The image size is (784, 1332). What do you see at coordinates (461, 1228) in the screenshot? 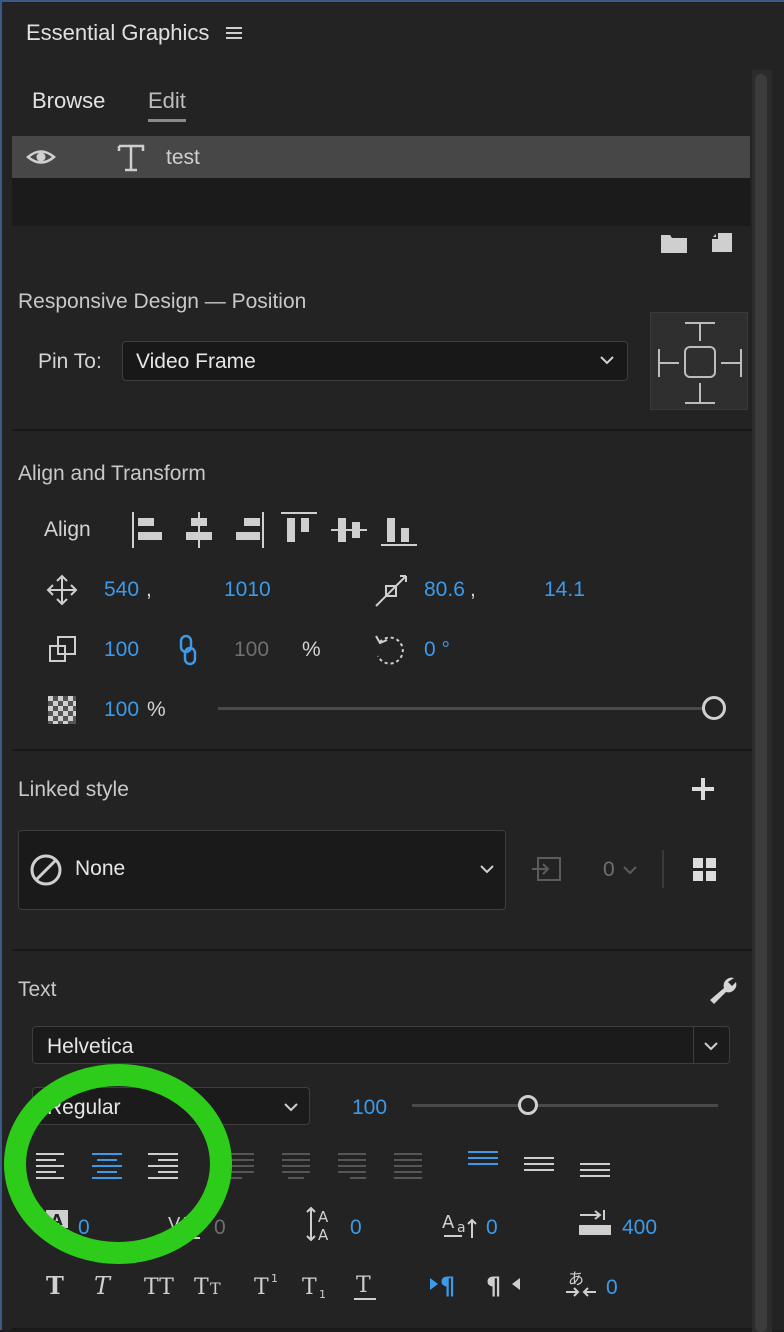
I see `svg-text: a` at bounding box center [461, 1228].